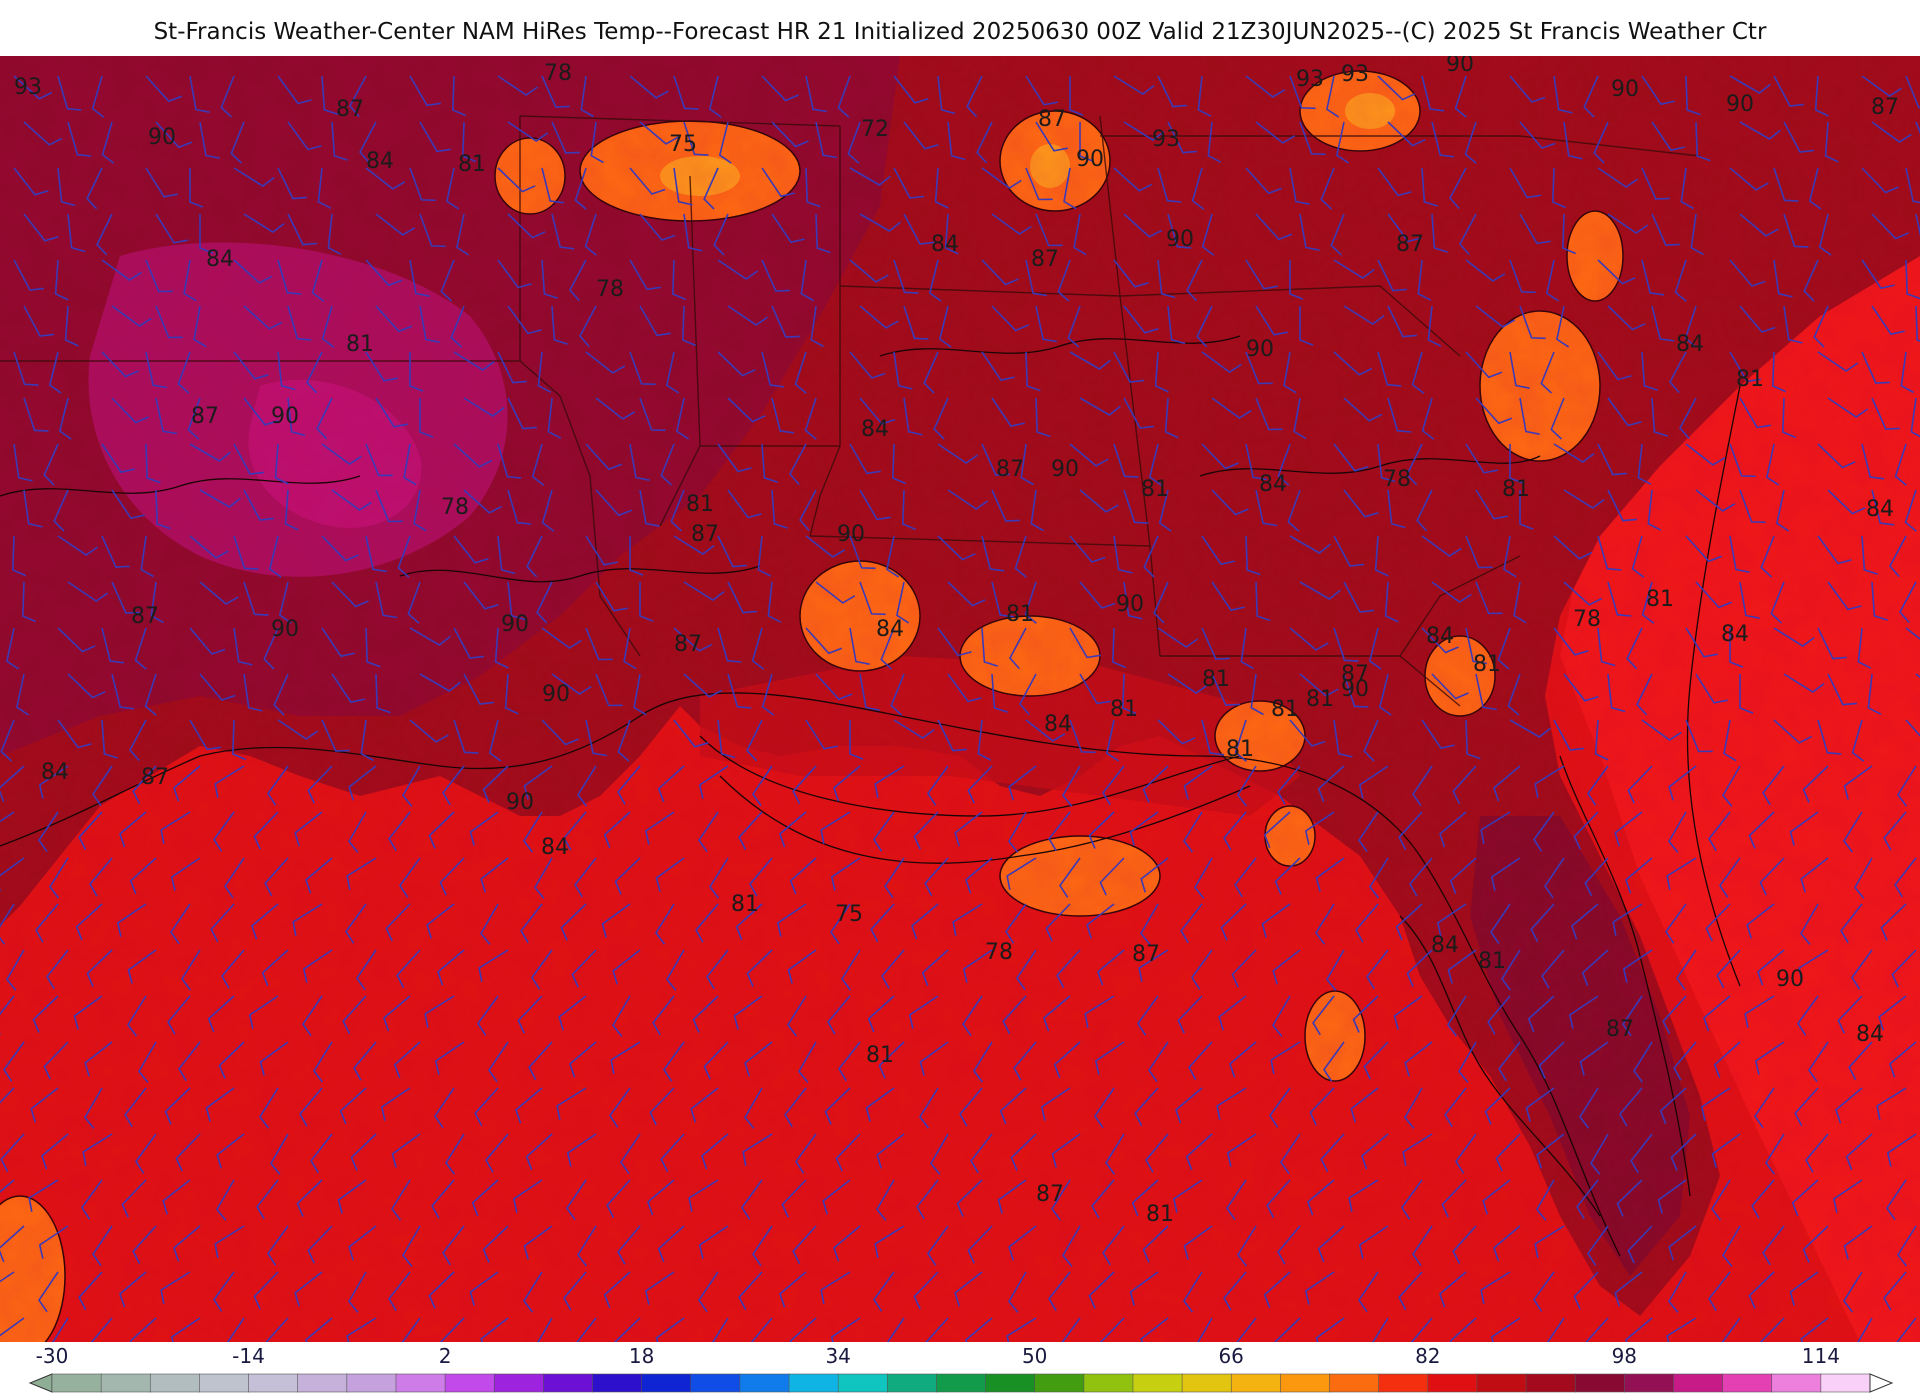 Image resolution: width=1920 pixels, height=1400 pixels. What do you see at coordinates (52, 1356) in the screenshot?
I see `colorbar-tick-label: -30` at bounding box center [52, 1356].